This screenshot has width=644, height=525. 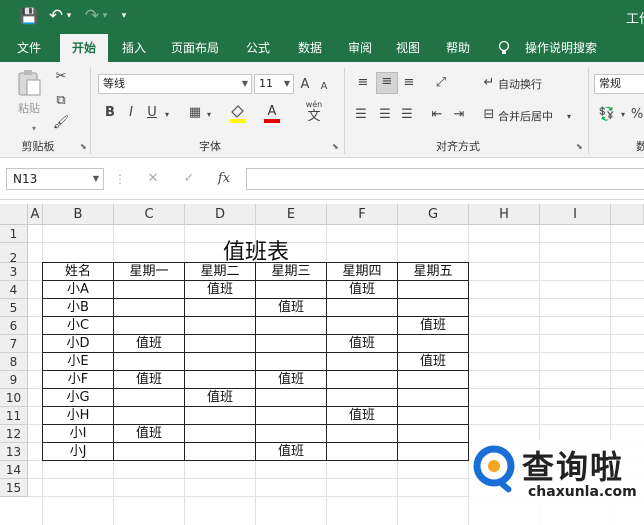 What do you see at coordinates (256, 252) in the screenshot?
I see `sheet-title: 值班表` at bounding box center [256, 252].